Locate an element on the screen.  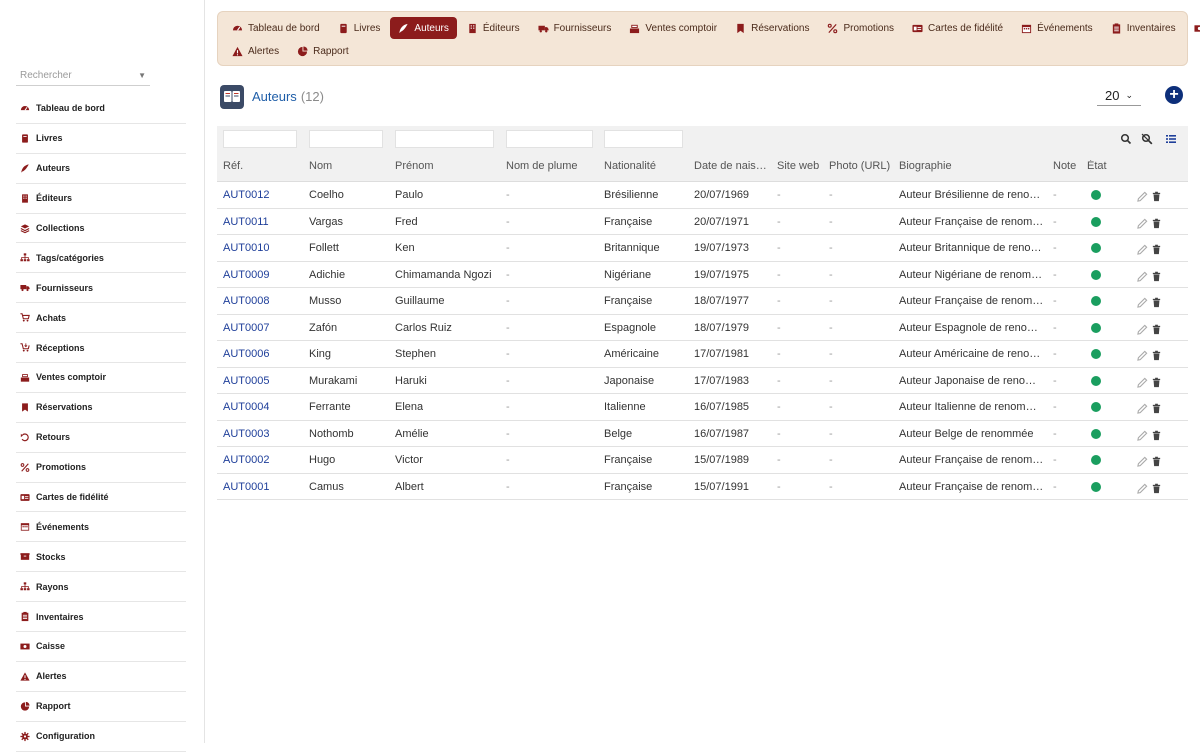
sidebar-item-cartes-de-fidelite: Cartes de fidélité is located at coordinates (101, 498).